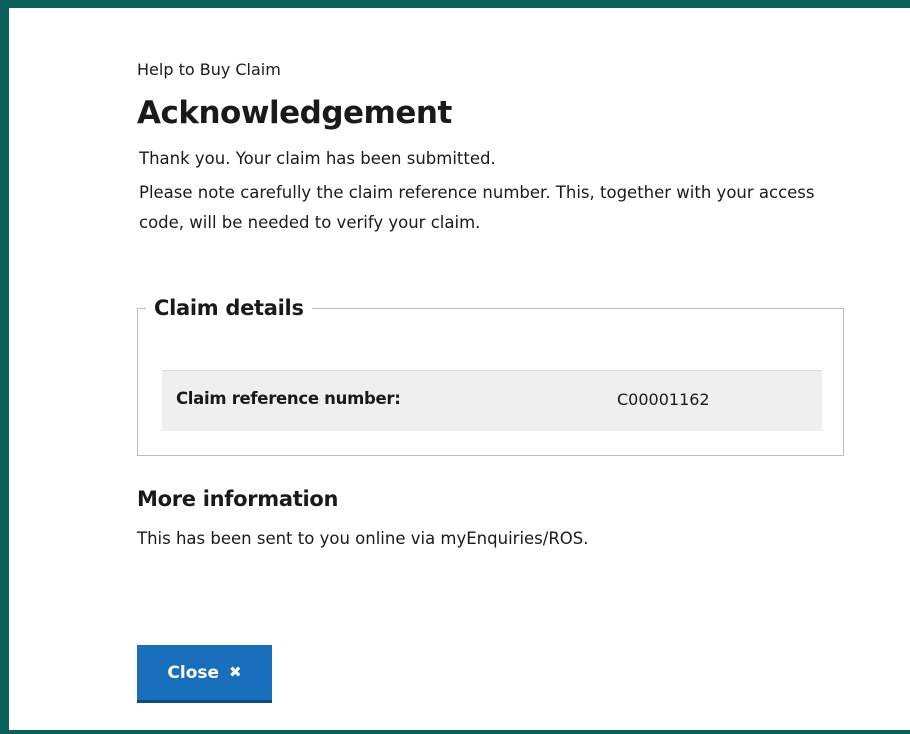  I want to click on claim-details-legend: Claim details, so click(229, 308).